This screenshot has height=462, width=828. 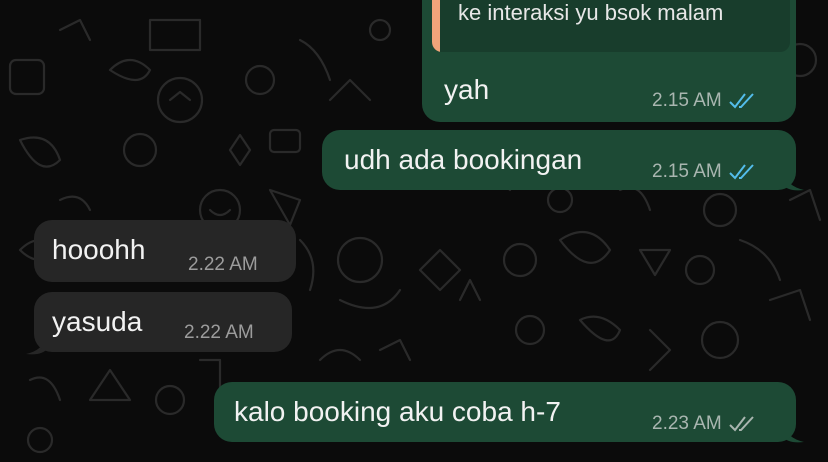 I want to click on message-text: yah, so click(x=467, y=89).